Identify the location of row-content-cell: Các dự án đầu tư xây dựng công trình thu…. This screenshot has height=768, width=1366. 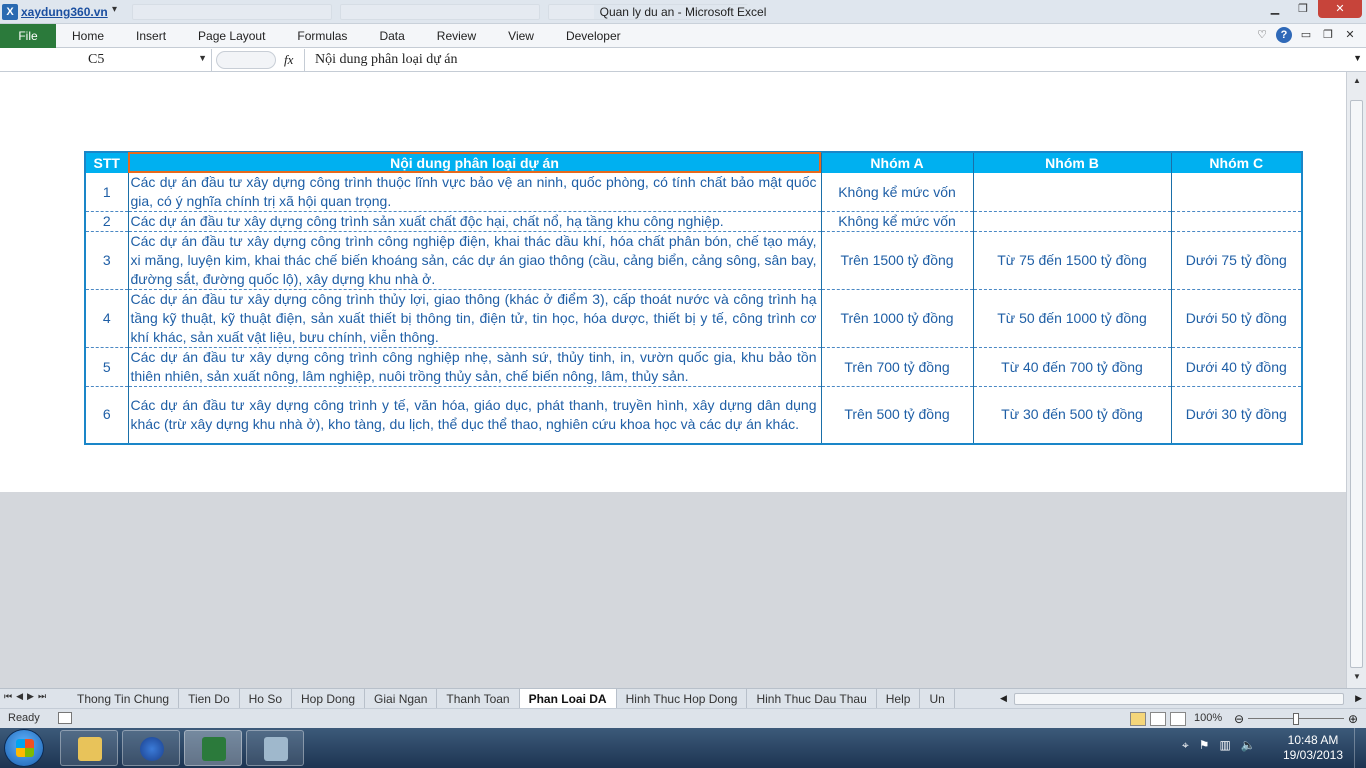
(475, 192).